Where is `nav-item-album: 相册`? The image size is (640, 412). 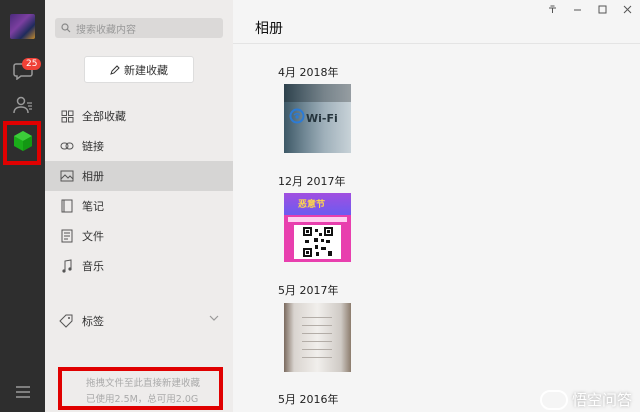 nav-item-album: 相册 is located at coordinates (139, 176).